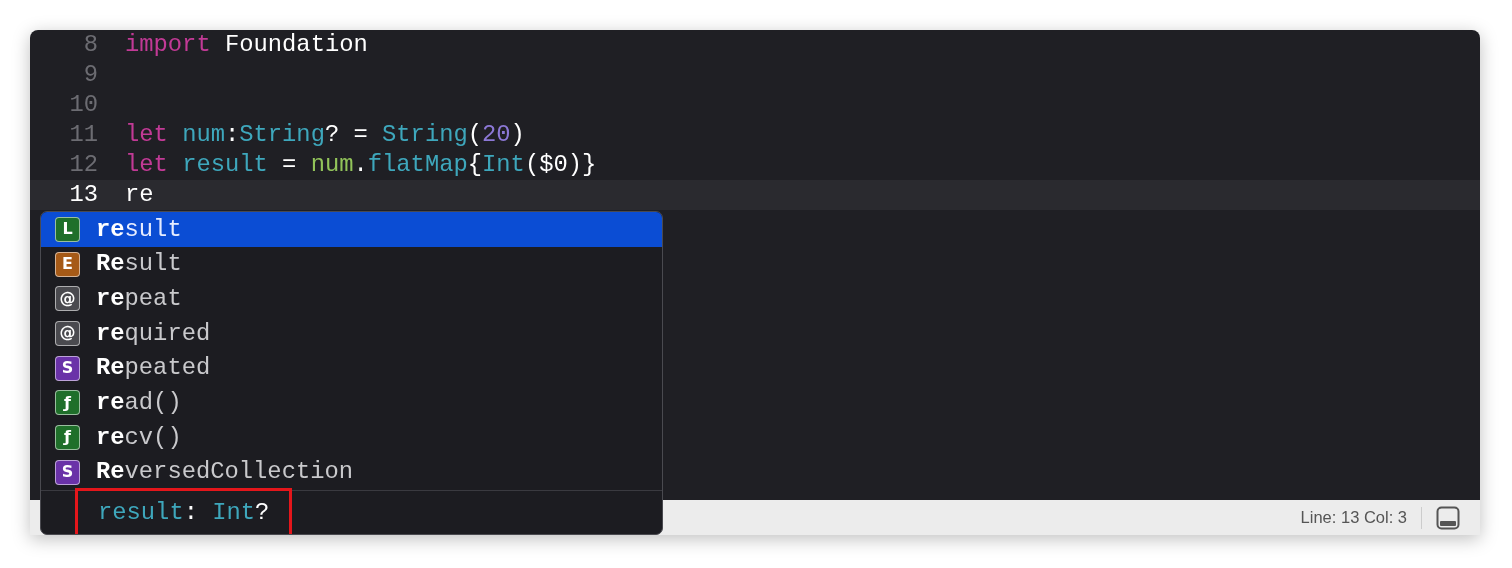 Image resolution: width=1512 pixels, height=568 pixels. Describe the element at coordinates (351, 403) in the screenshot. I see `completion-item: ƒ read()` at that location.